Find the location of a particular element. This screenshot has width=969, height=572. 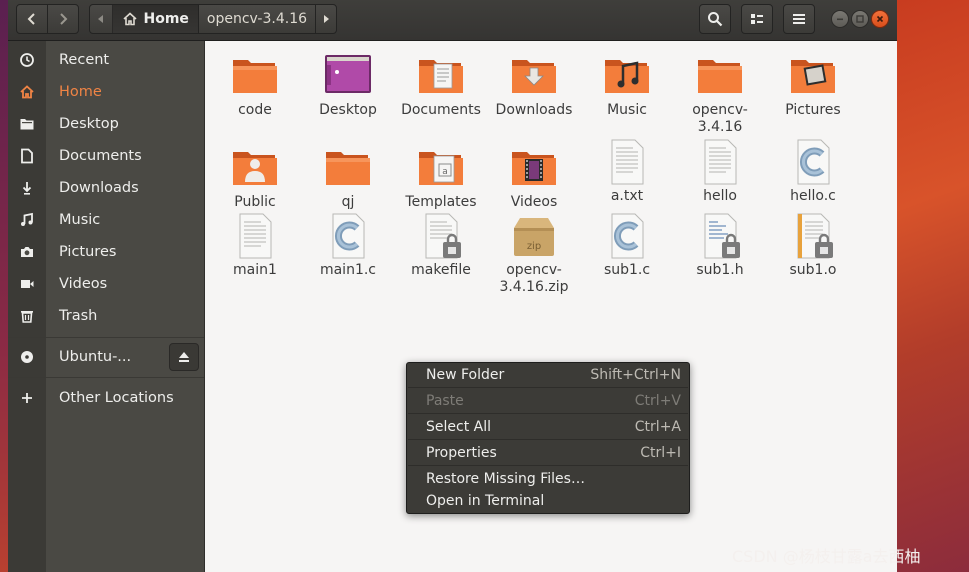

sidebar-item-label: Documents is located at coordinates (100, 156).